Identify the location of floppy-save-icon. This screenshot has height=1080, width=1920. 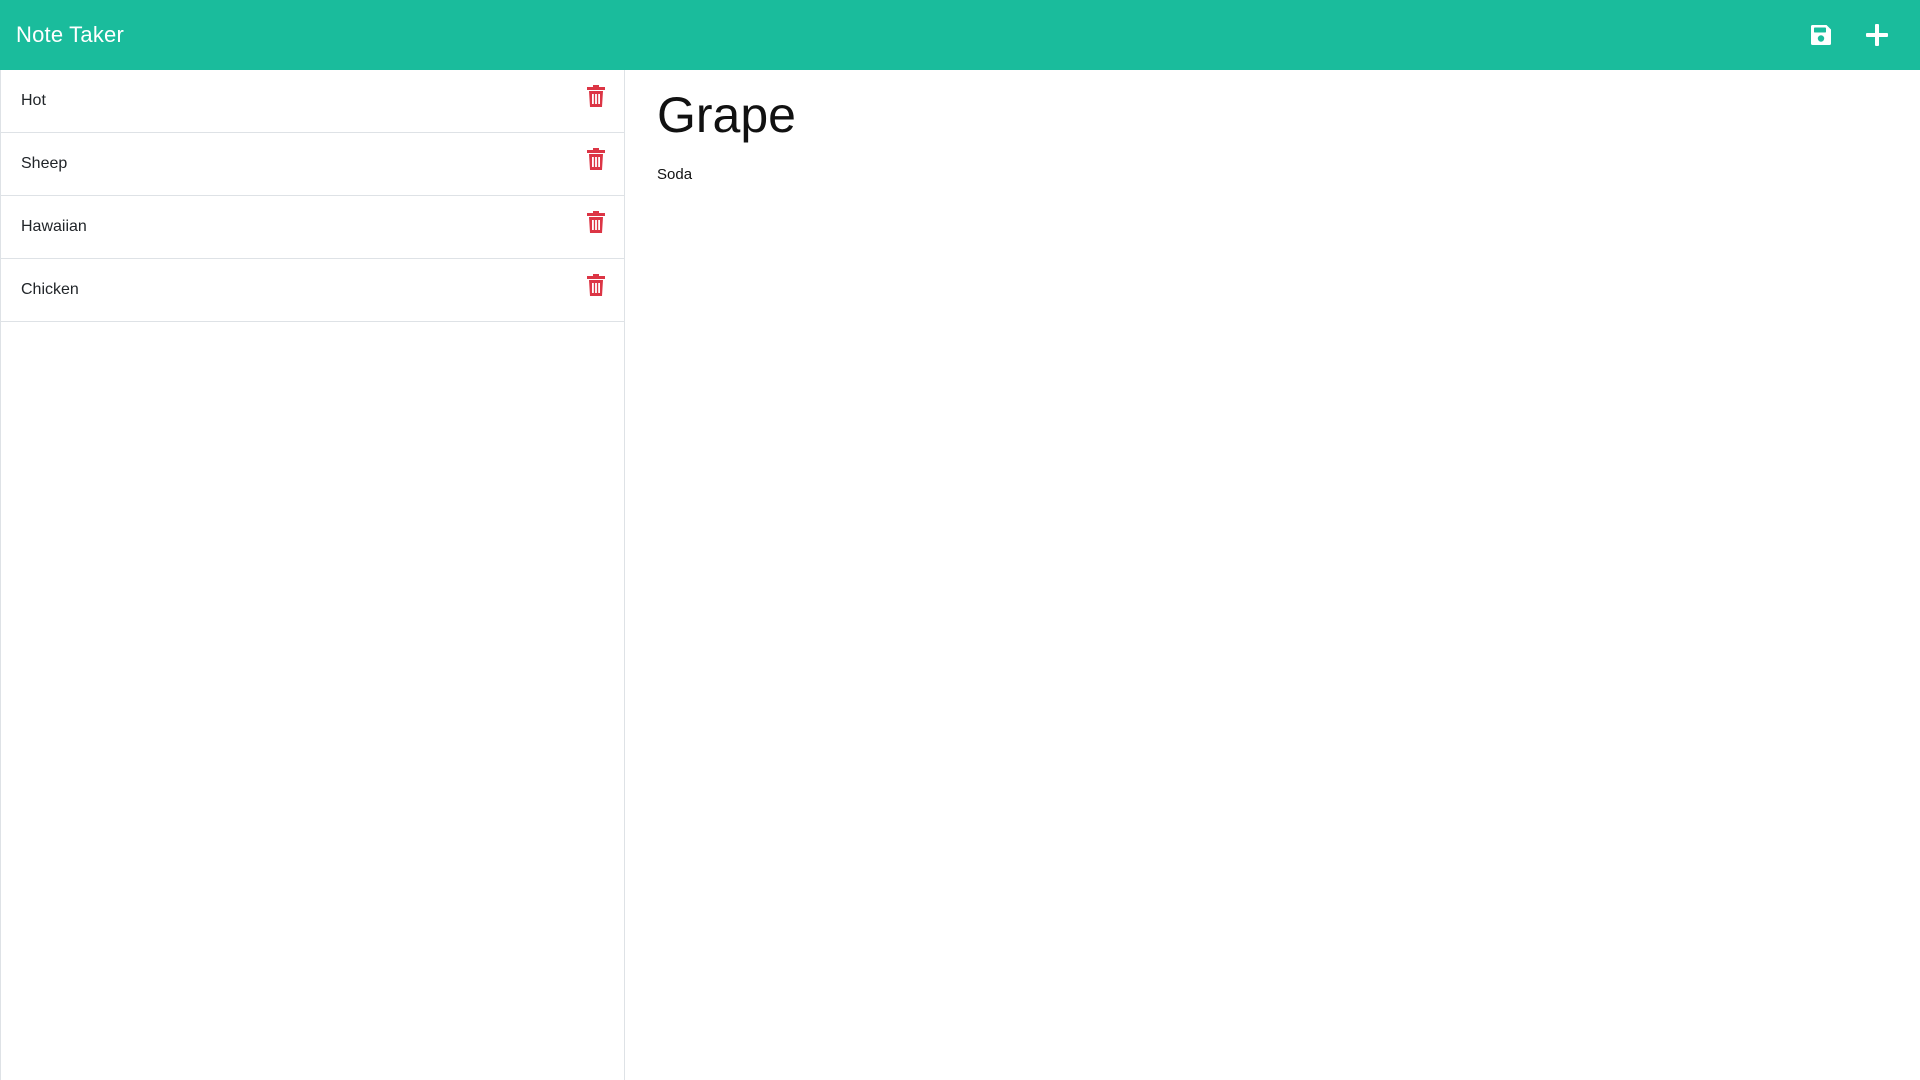
(1821, 35).